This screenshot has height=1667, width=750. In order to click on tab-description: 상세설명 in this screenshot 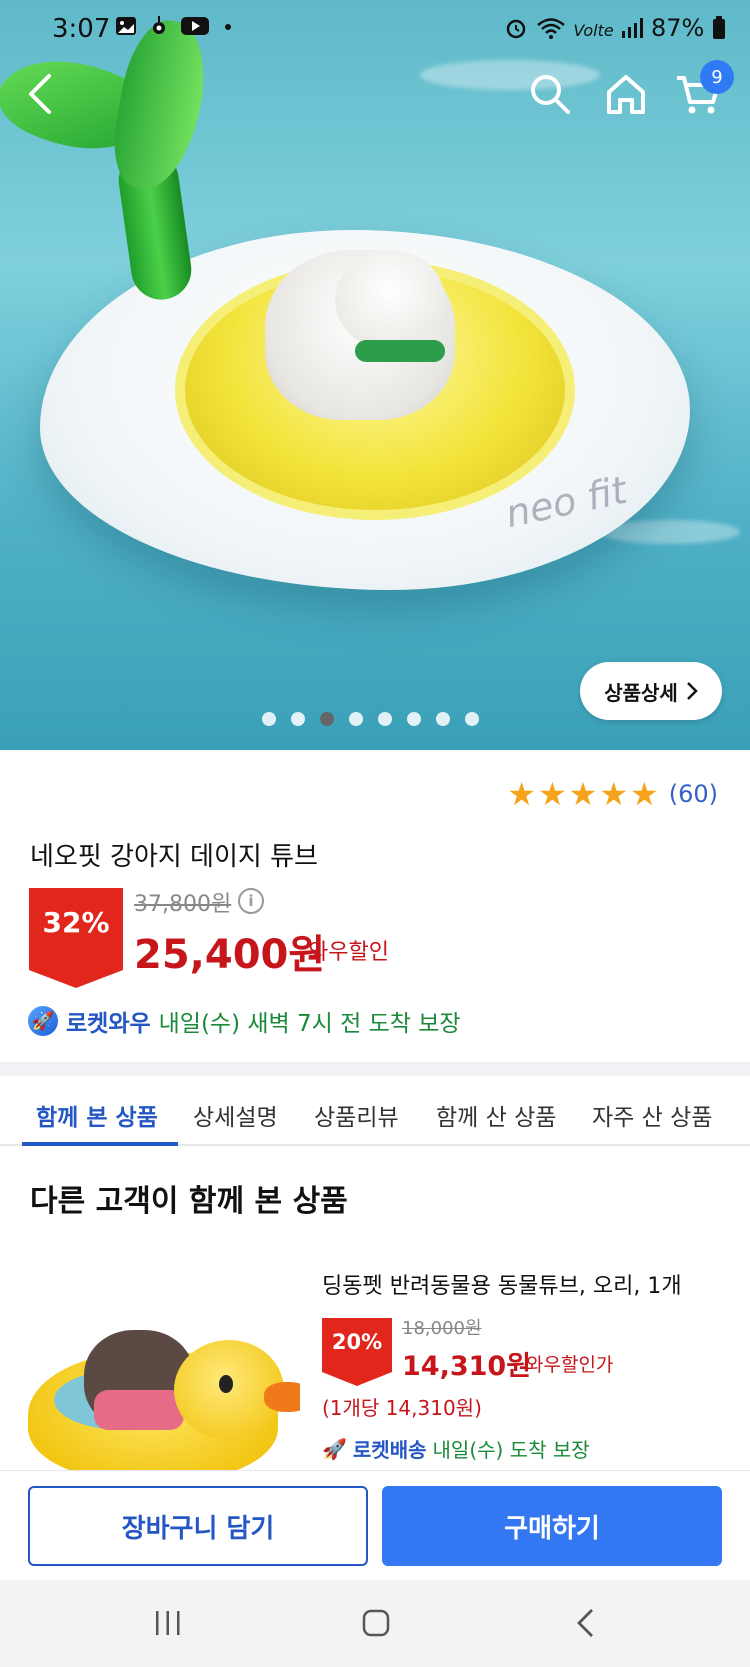, I will do `click(235, 1115)`.